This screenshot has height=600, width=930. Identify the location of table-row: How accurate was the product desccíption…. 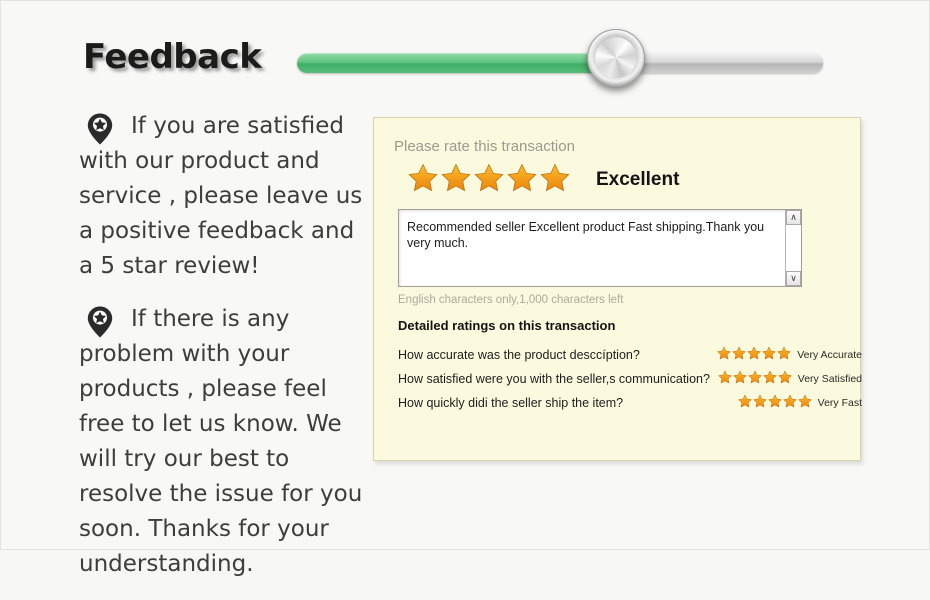
(630, 355).